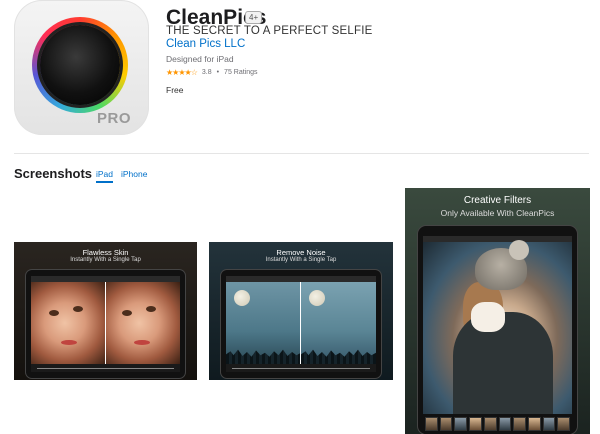 The height and width of the screenshot is (434, 600). Describe the element at coordinates (105, 252) in the screenshot. I see `screenshot-caption: Flawless Skin` at that location.